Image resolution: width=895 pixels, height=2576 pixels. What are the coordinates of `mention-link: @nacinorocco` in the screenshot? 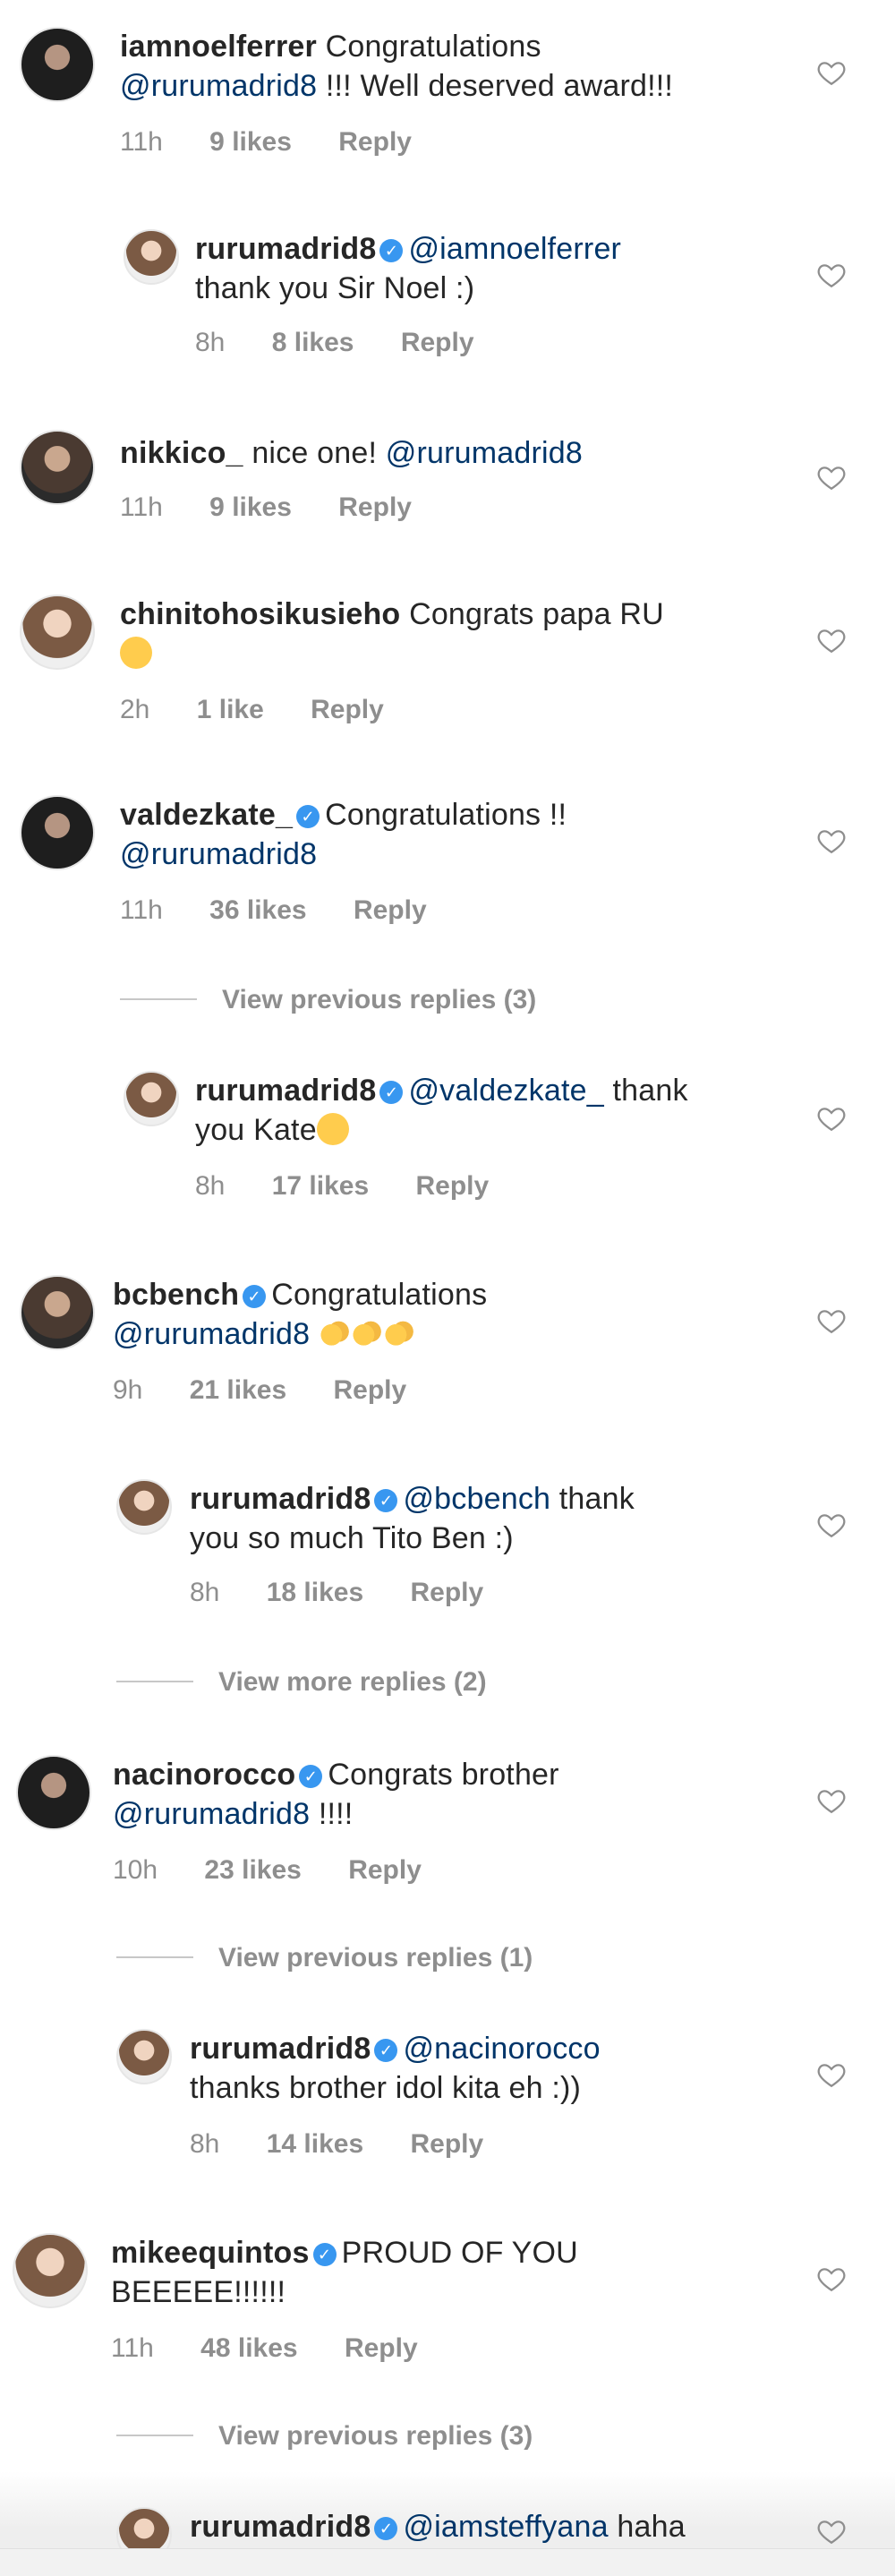 It's located at (501, 2049).